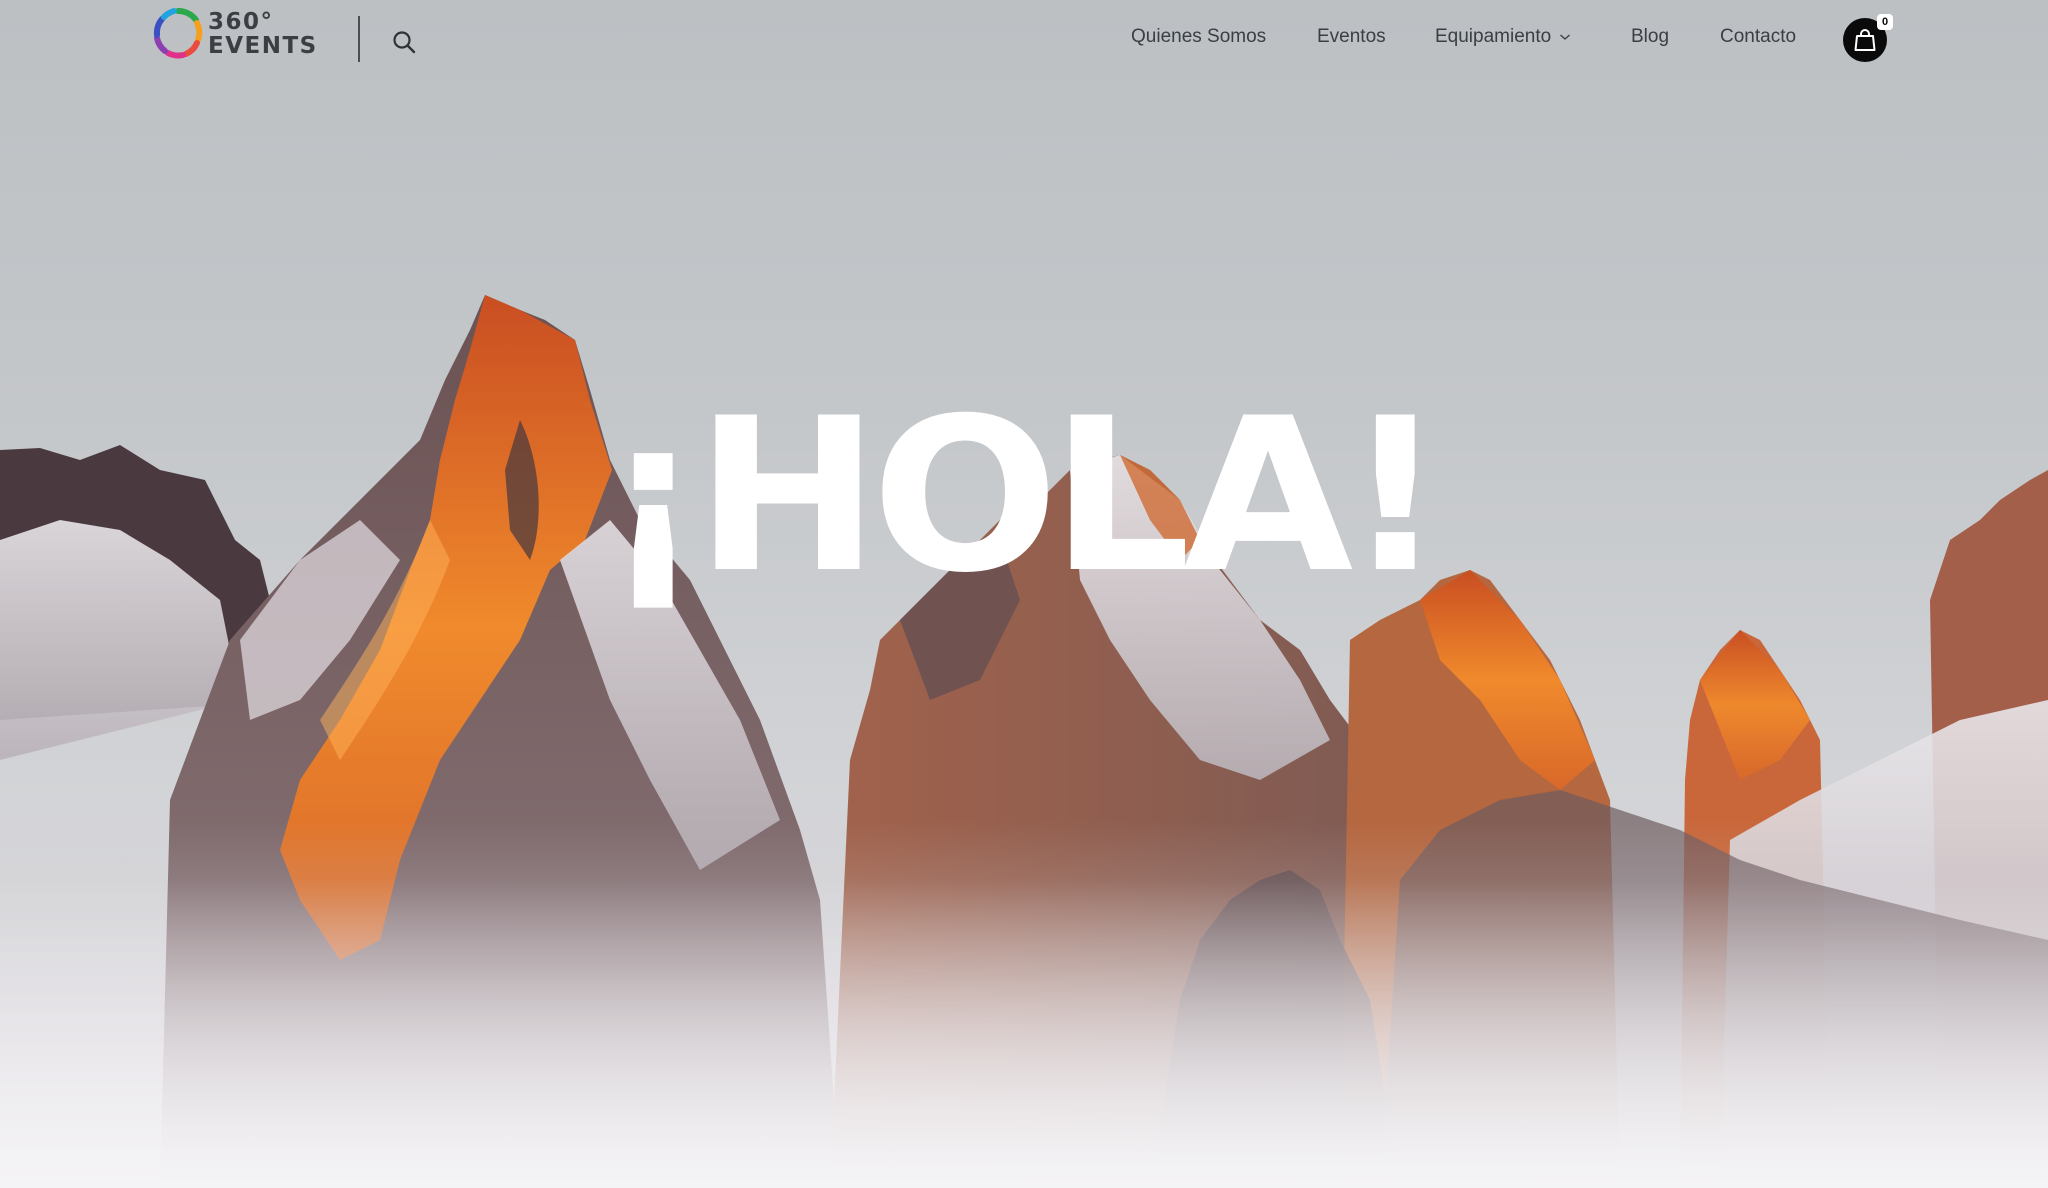 This screenshot has width=2048, height=1188. What do you see at coordinates (1885, 22) in the screenshot?
I see `cart-count-badge: 0` at bounding box center [1885, 22].